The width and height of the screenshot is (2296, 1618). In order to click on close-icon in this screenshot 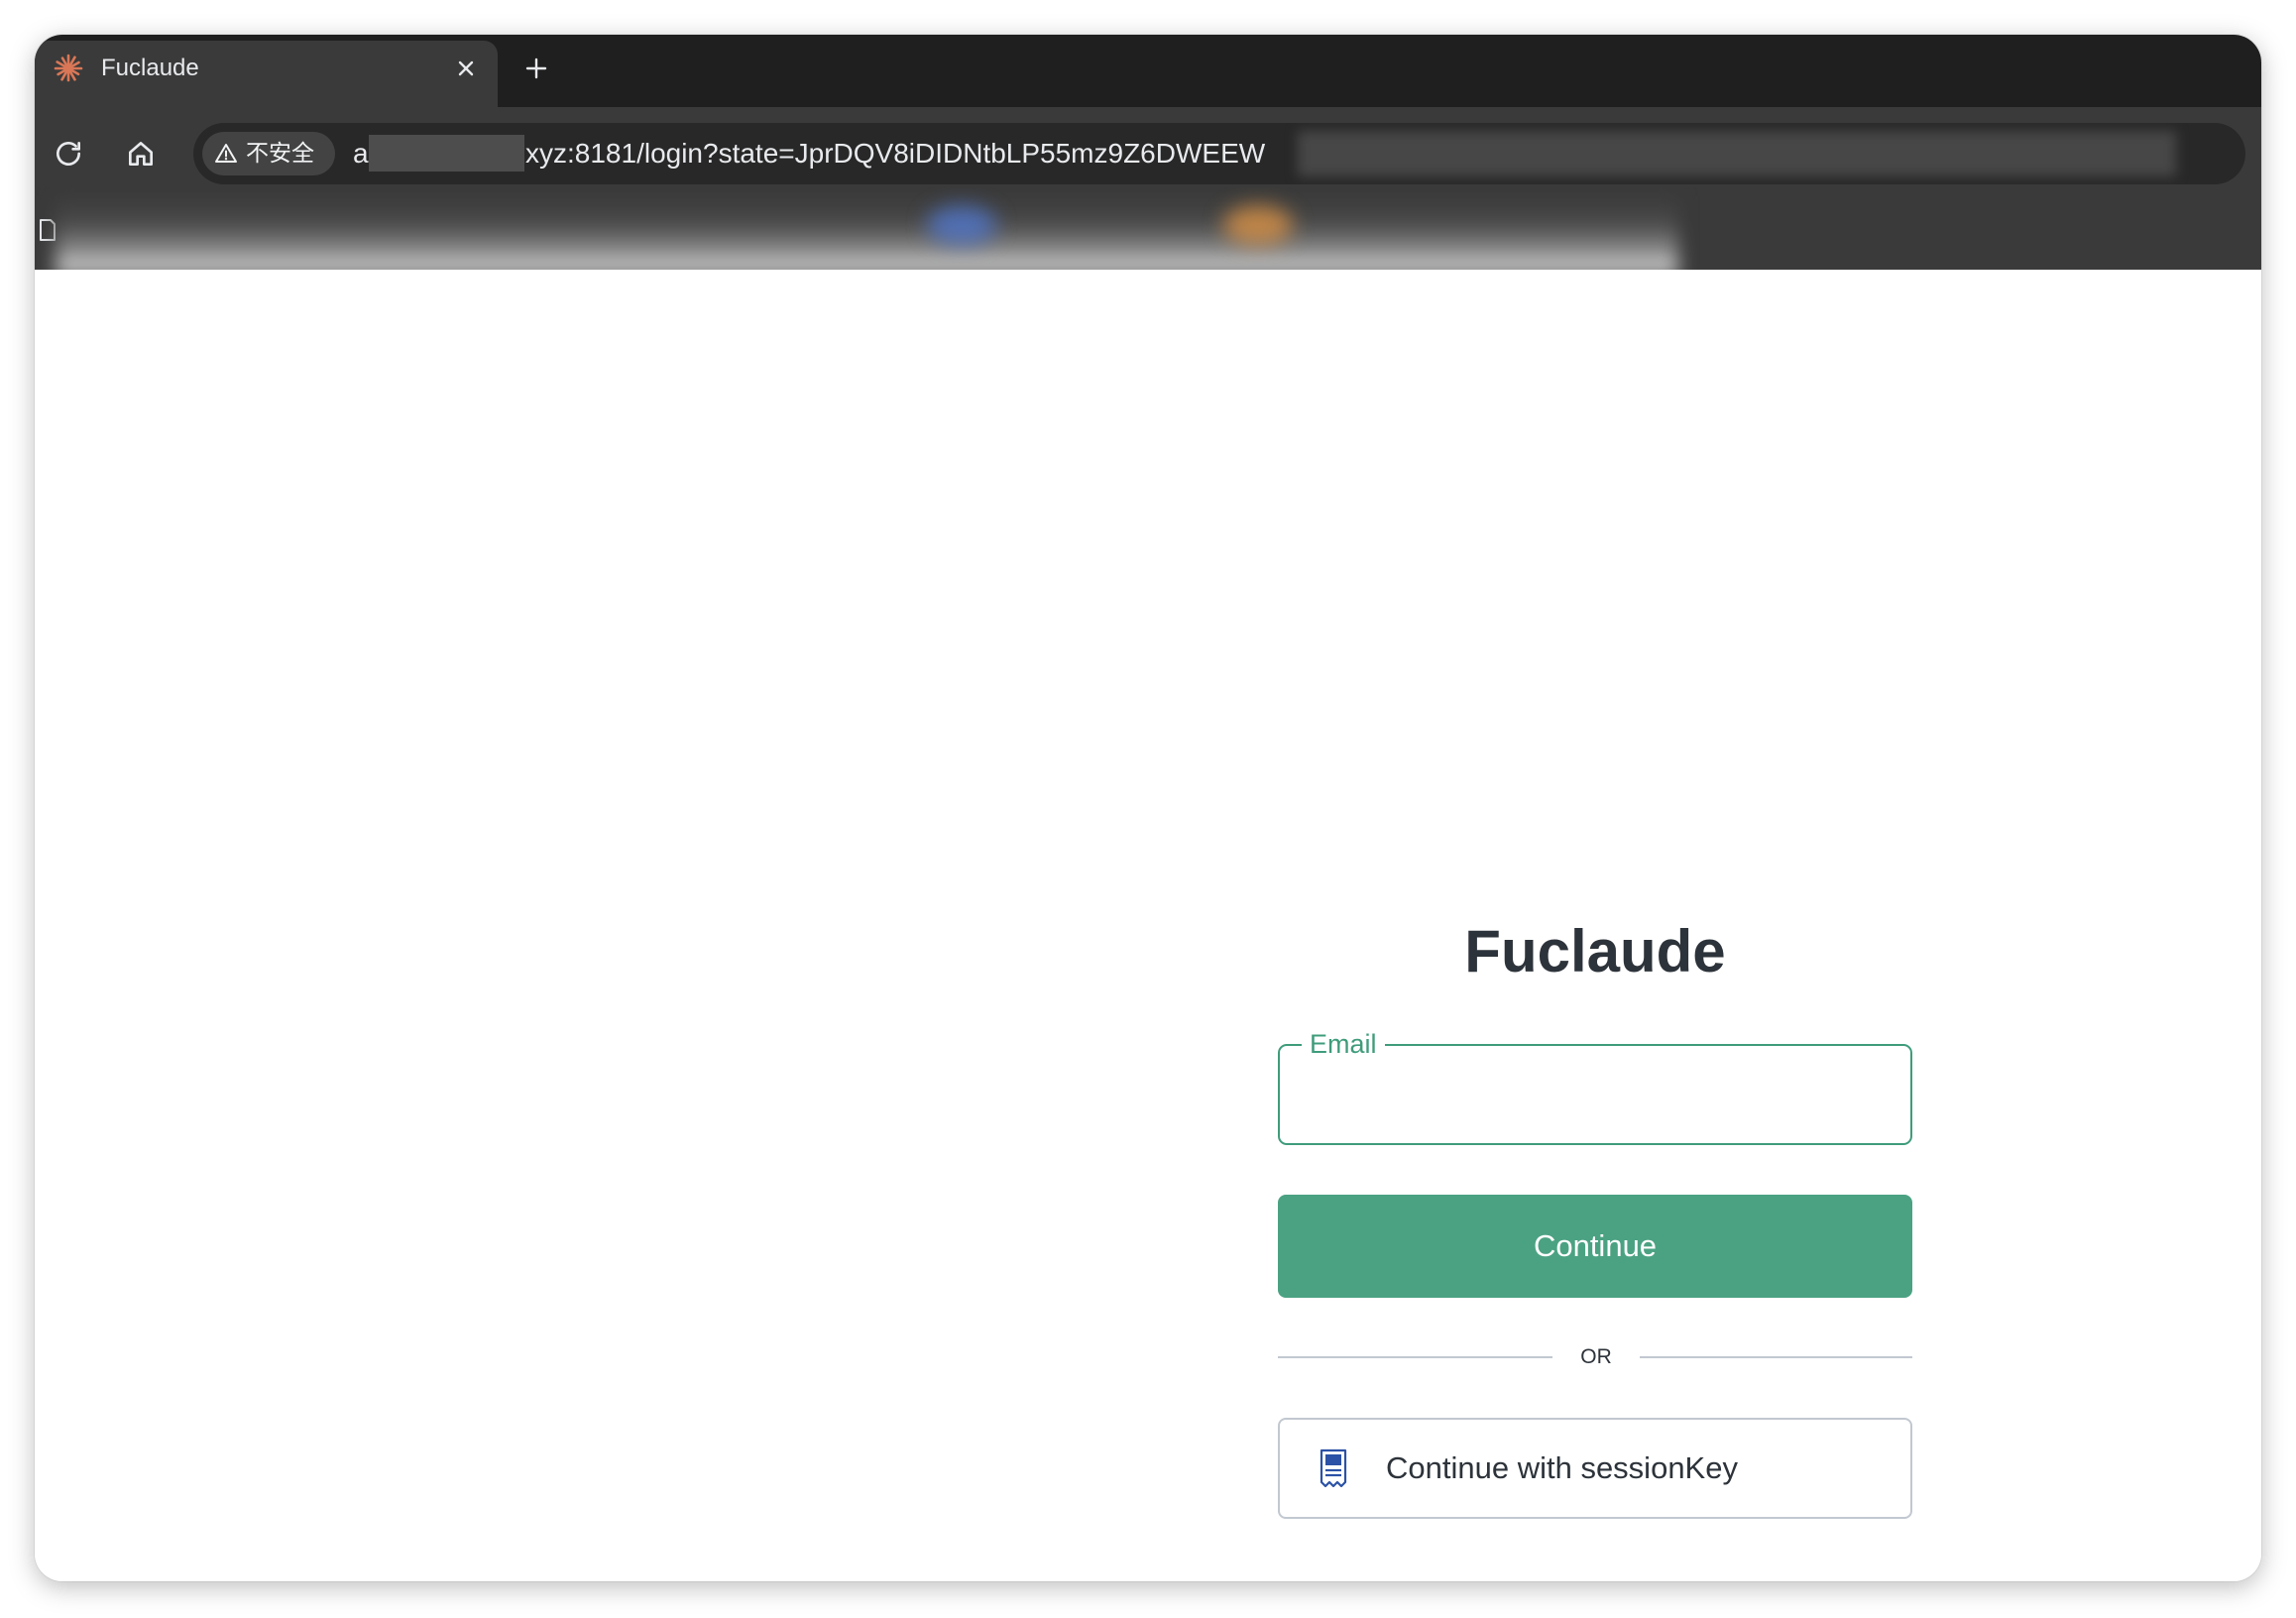, I will do `click(466, 68)`.